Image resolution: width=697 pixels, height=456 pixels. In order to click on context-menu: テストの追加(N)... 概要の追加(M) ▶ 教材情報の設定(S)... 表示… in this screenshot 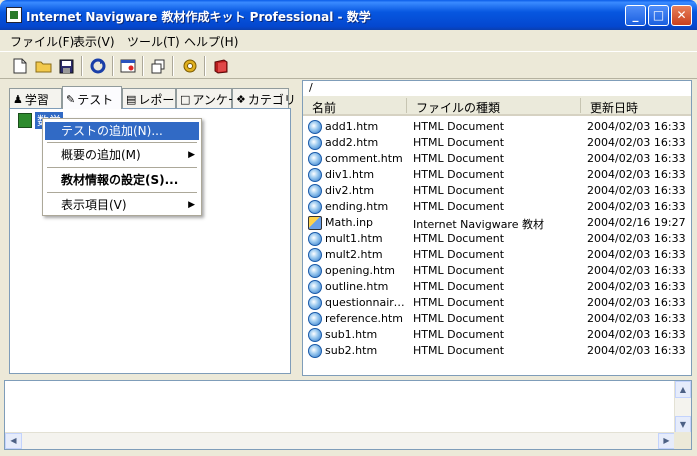, I will do `click(122, 167)`.